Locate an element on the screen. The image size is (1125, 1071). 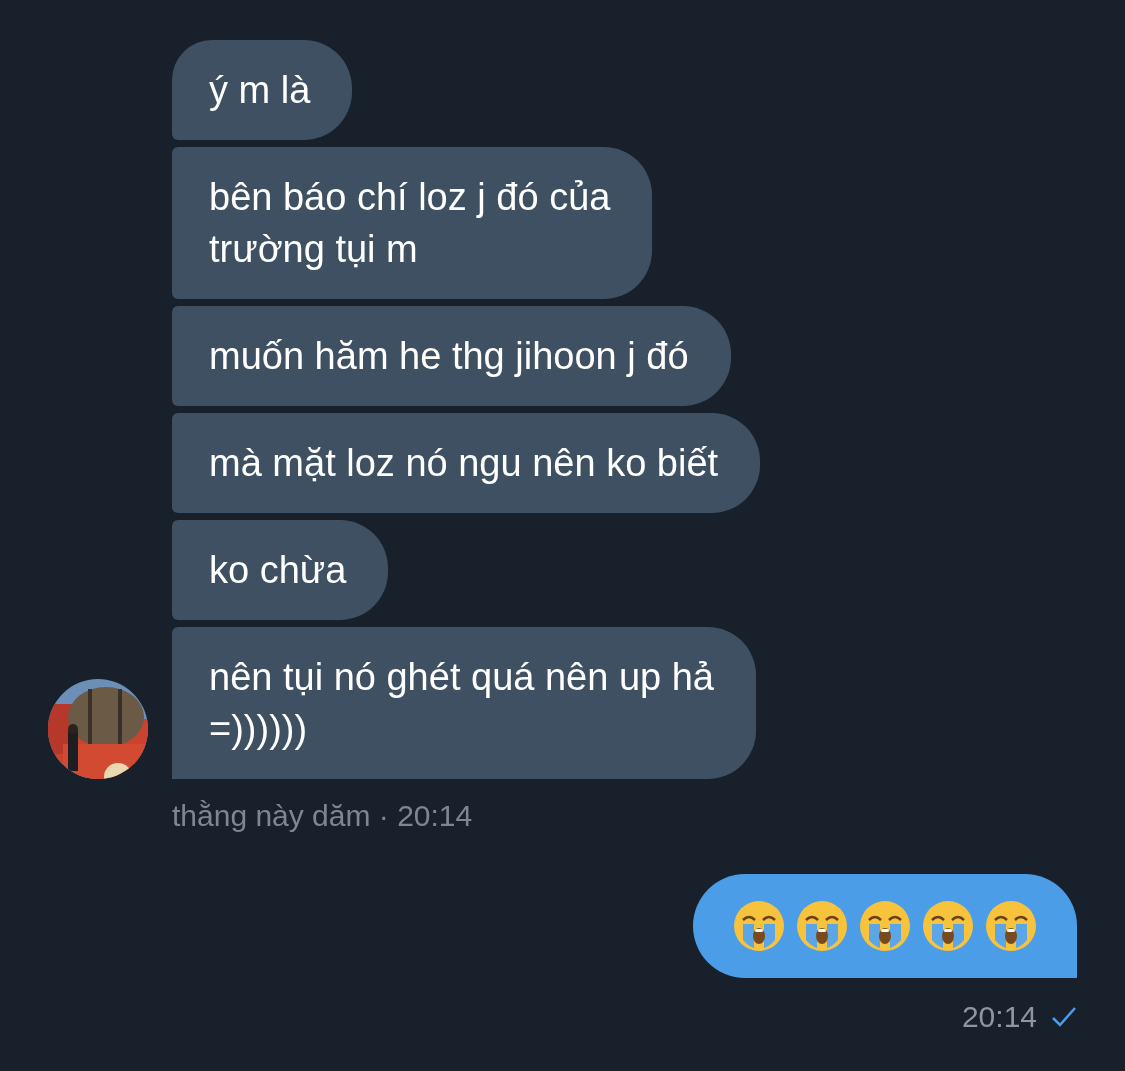
sender-timestamp: thằng này dăm · 20:14 is located at coordinates (322, 815).